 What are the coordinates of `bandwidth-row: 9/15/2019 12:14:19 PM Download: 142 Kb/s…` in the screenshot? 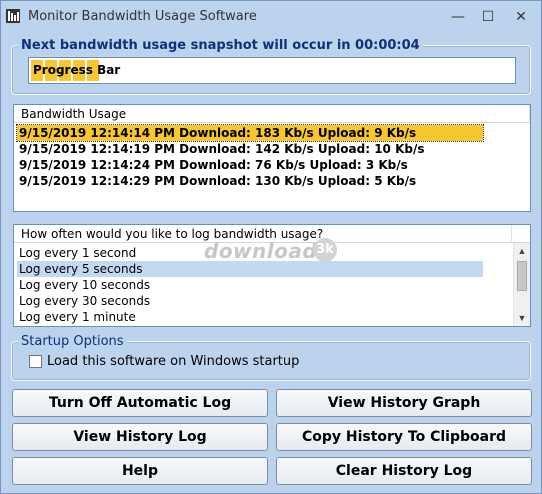 It's located at (221, 149).